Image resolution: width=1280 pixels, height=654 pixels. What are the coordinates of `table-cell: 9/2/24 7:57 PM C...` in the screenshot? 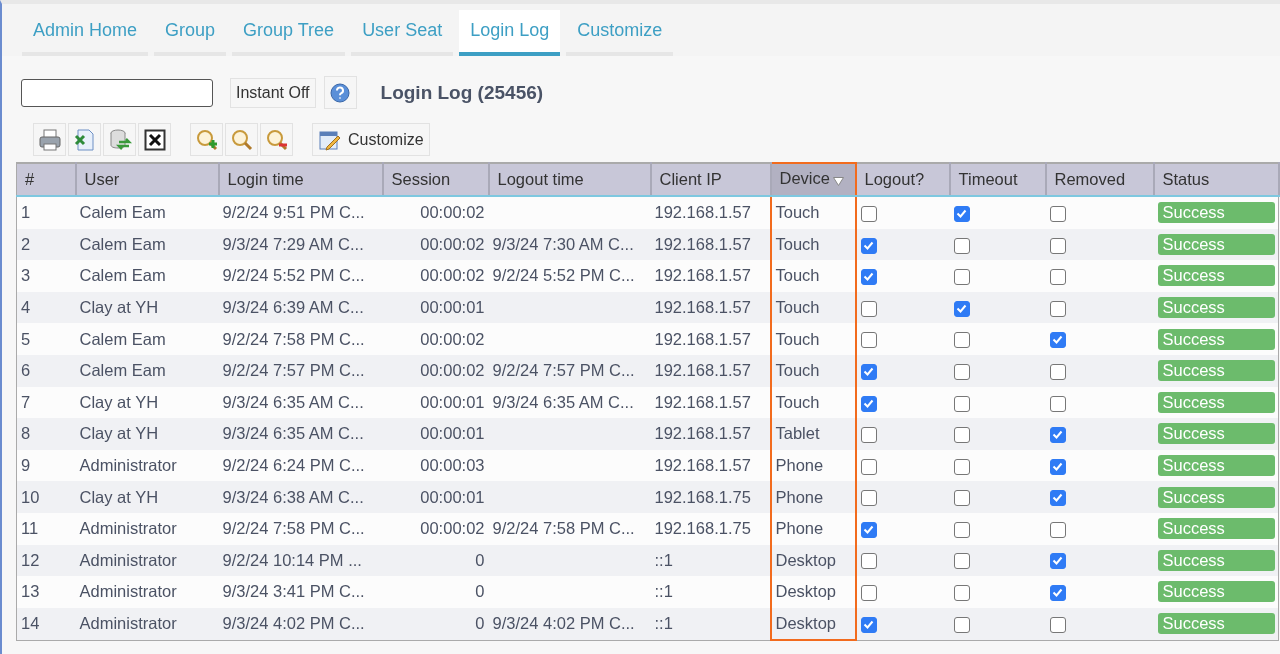 It's located at (569, 370).